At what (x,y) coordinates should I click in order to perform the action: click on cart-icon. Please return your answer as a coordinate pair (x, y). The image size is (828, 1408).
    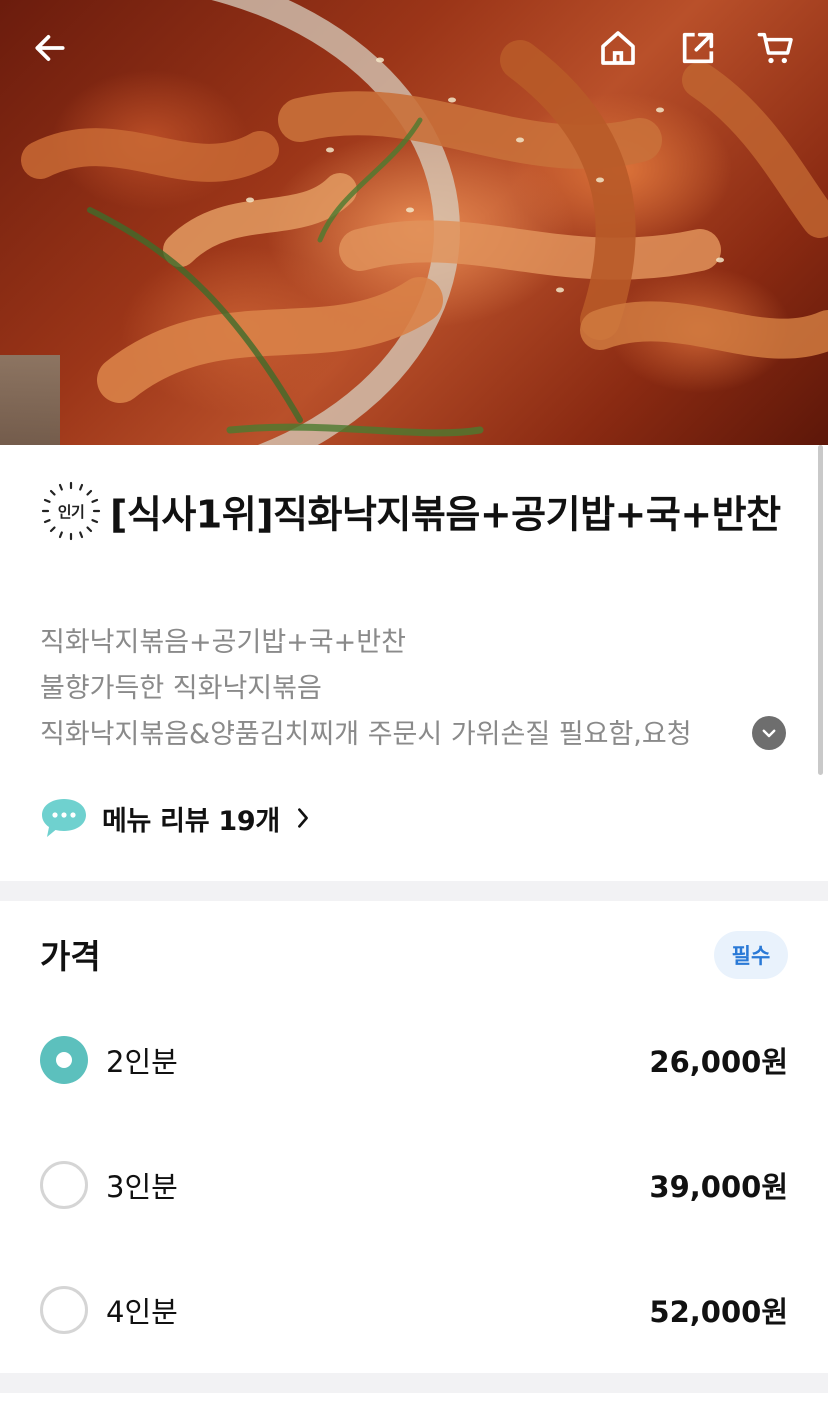
    Looking at the image, I should click on (775, 48).